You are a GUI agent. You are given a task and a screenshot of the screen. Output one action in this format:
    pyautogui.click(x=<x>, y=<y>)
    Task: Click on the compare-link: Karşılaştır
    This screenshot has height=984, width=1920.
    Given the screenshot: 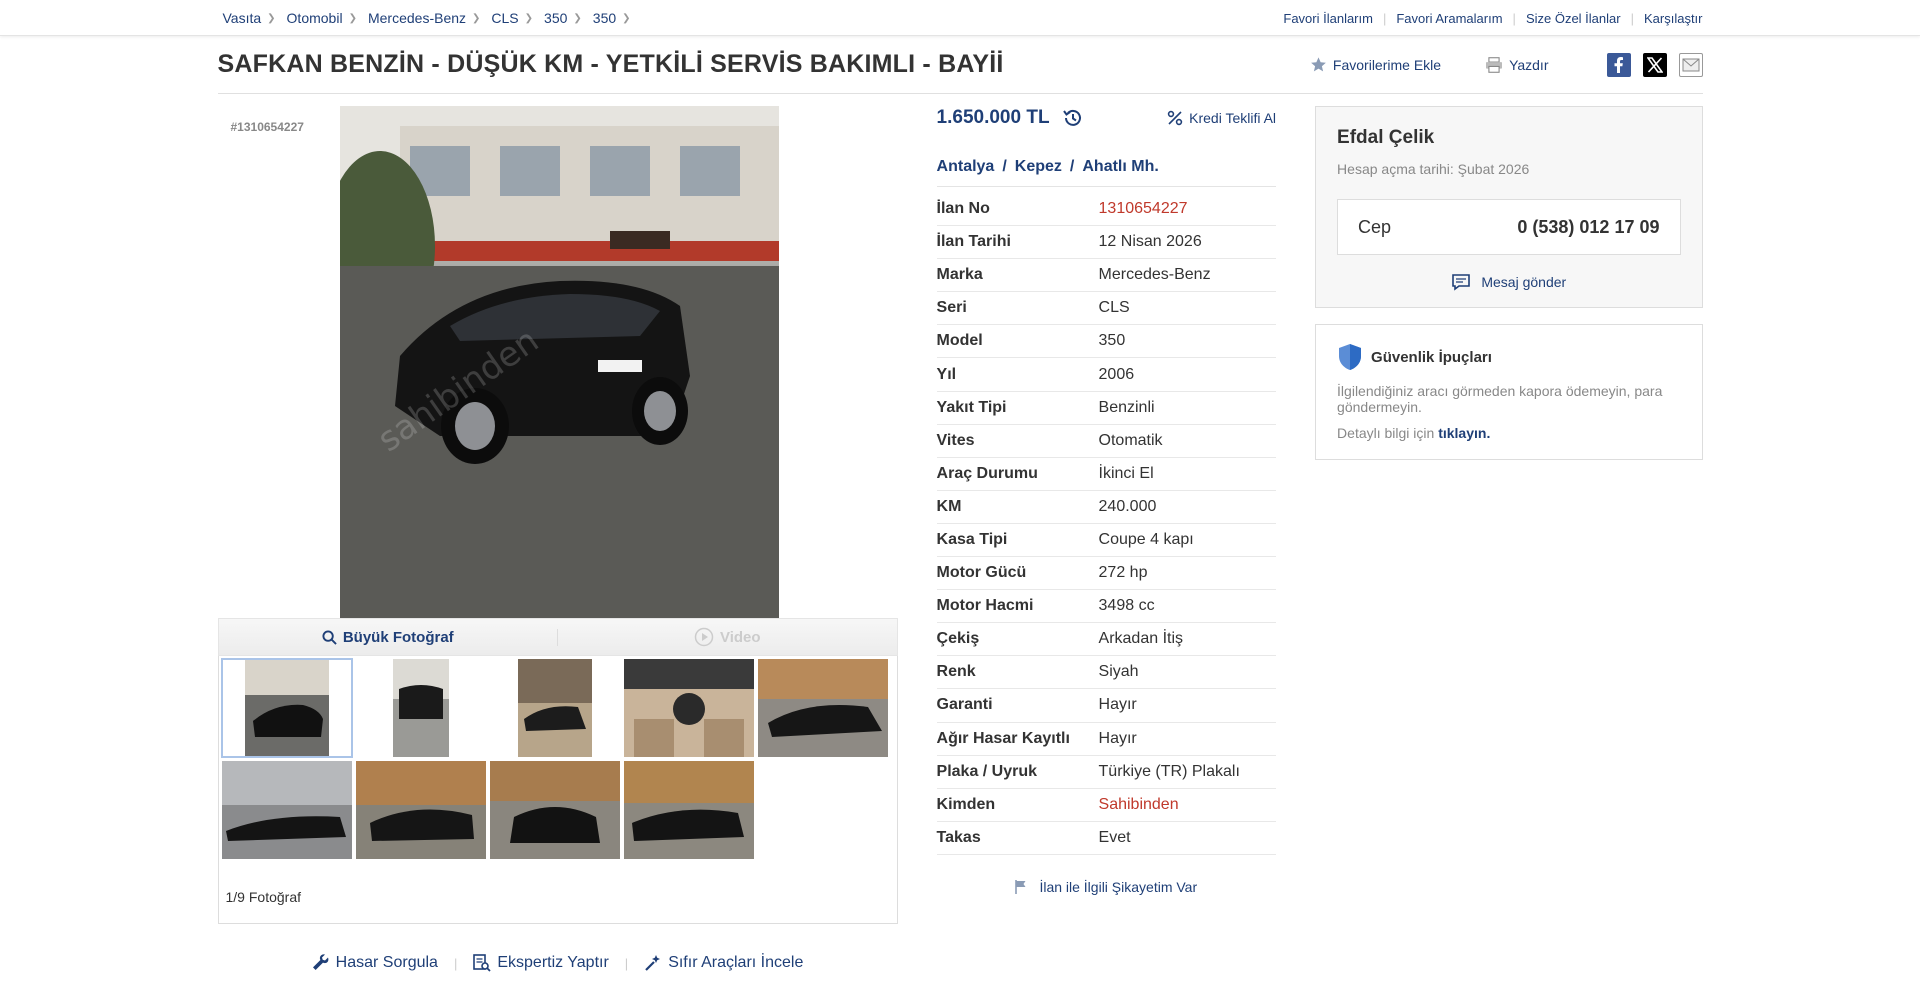 What is the action you would take?
    pyautogui.click(x=1673, y=18)
    